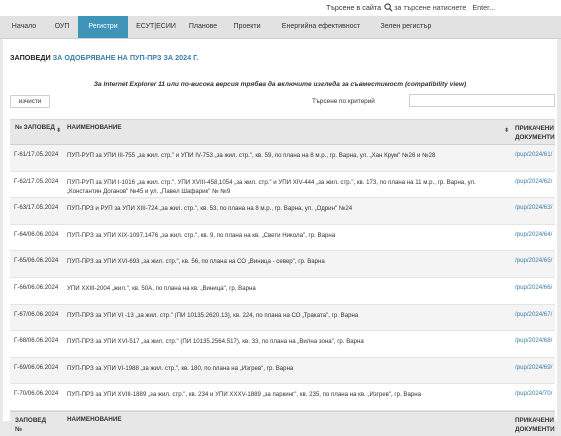  What do you see at coordinates (36, 314) in the screenshot?
I see `order-number: Г-67/06.06.2024` at bounding box center [36, 314].